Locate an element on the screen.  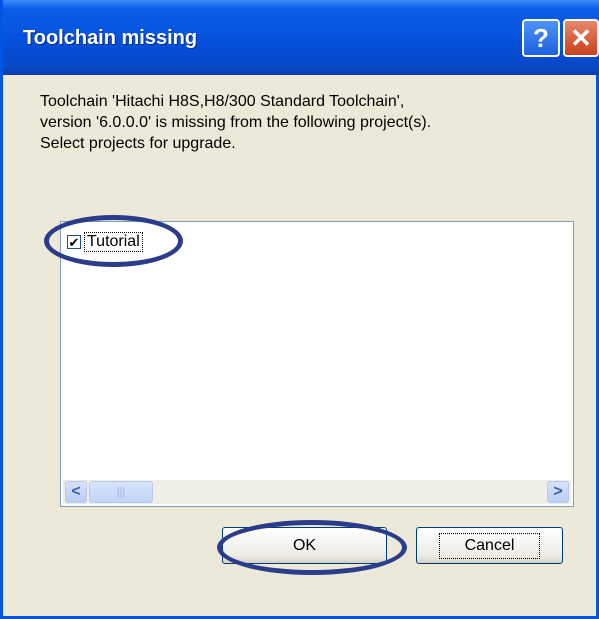
grip-icon: ||| is located at coordinates (121, 492).